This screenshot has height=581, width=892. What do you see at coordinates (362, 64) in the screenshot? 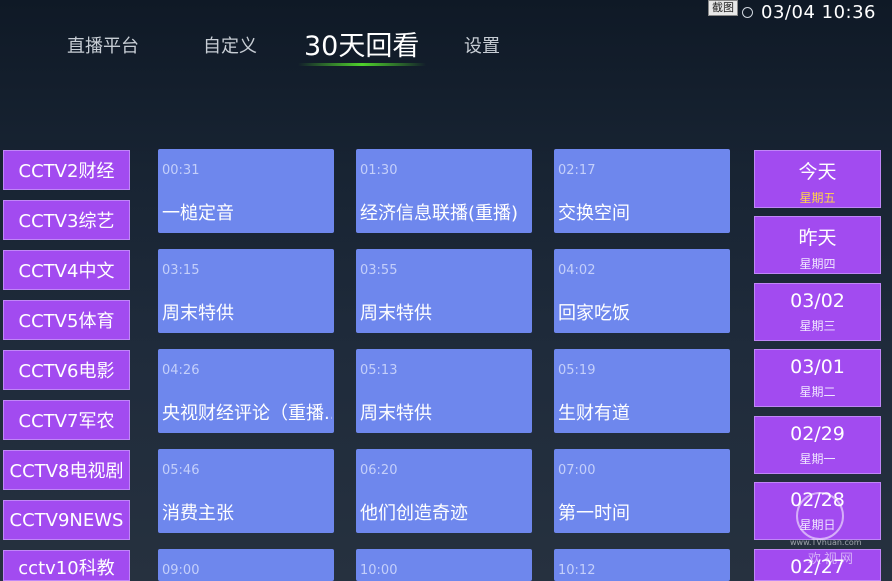
I see `active-tab-indicator` at bounding box center [362, 64].